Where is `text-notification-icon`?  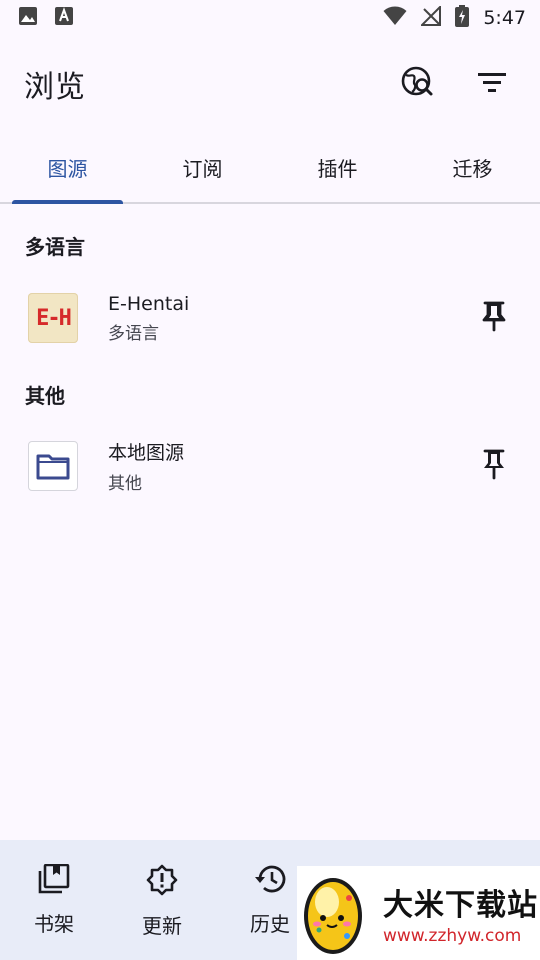 text-notification-icon is located at coordinates (64, 18).